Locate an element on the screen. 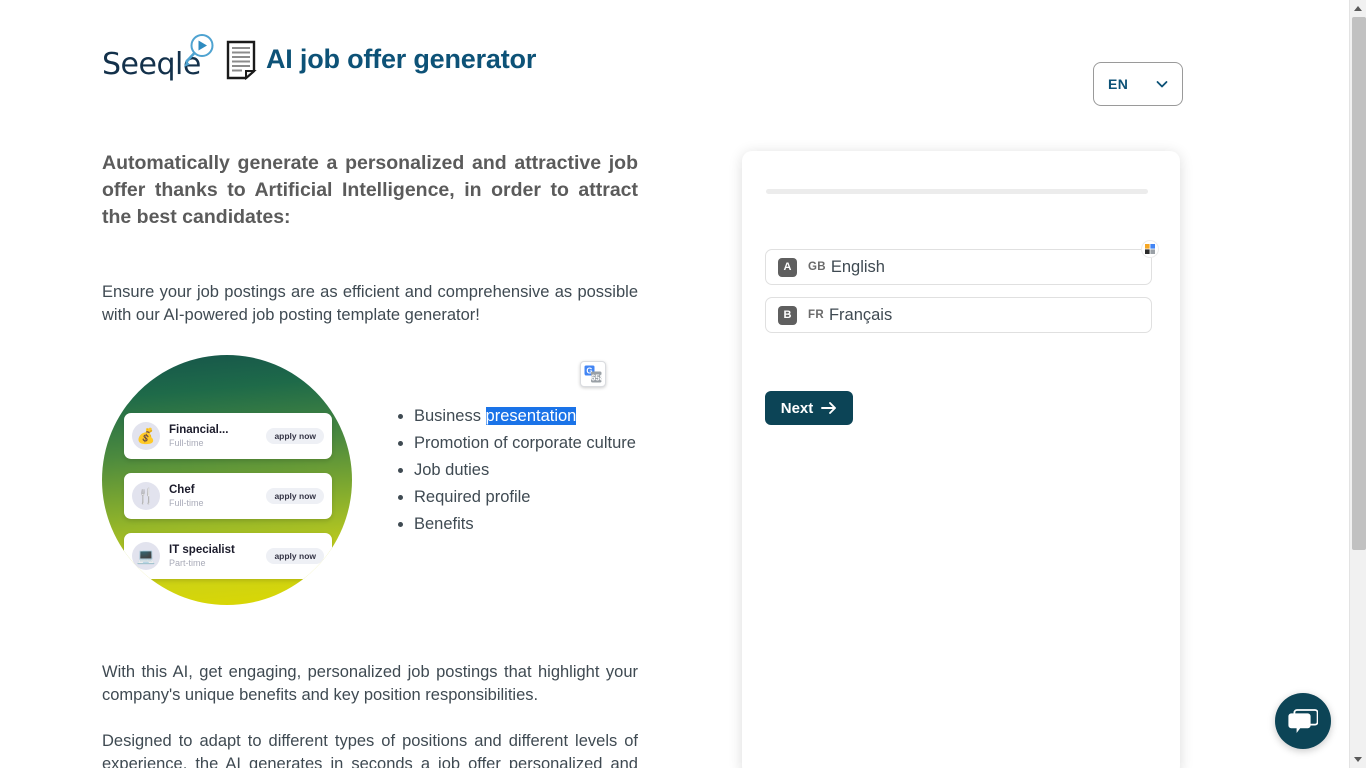 This screenshot has width=1366, height=768. job-card-text: Financial... Full-time is located at coordinates (217, 436).